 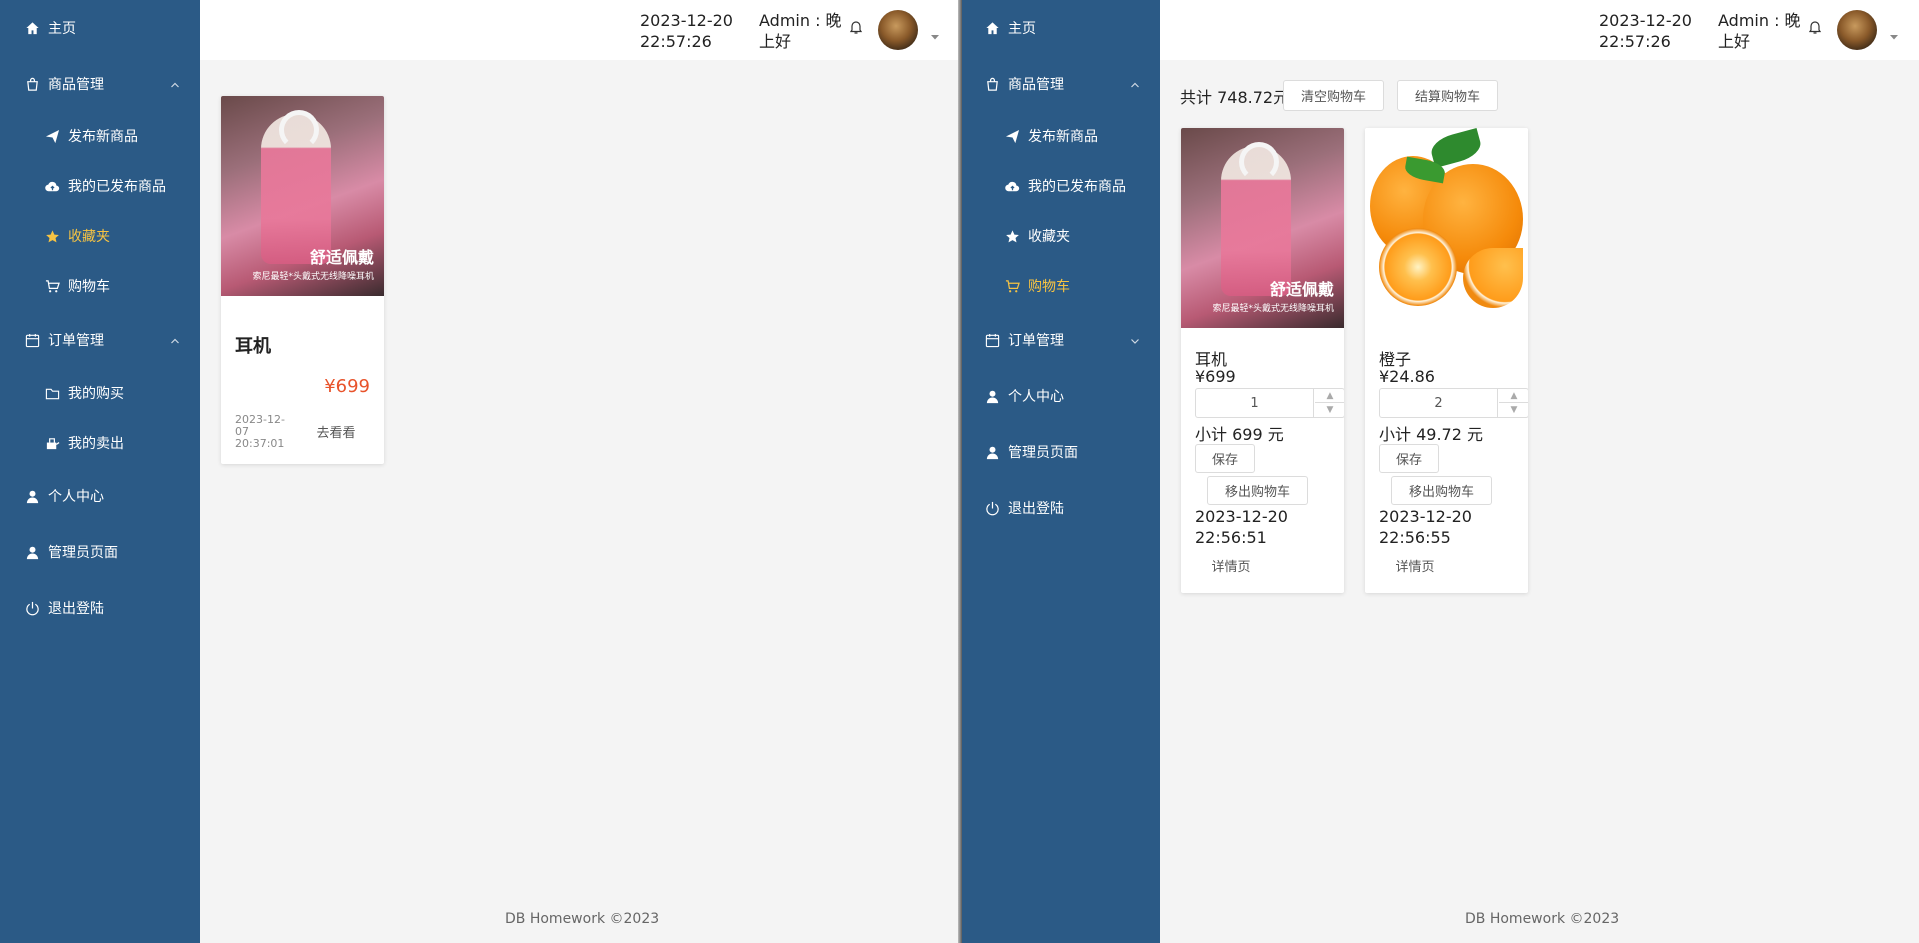 I want to click on added-time: 22:56:55, so click(x=1415, y=537).